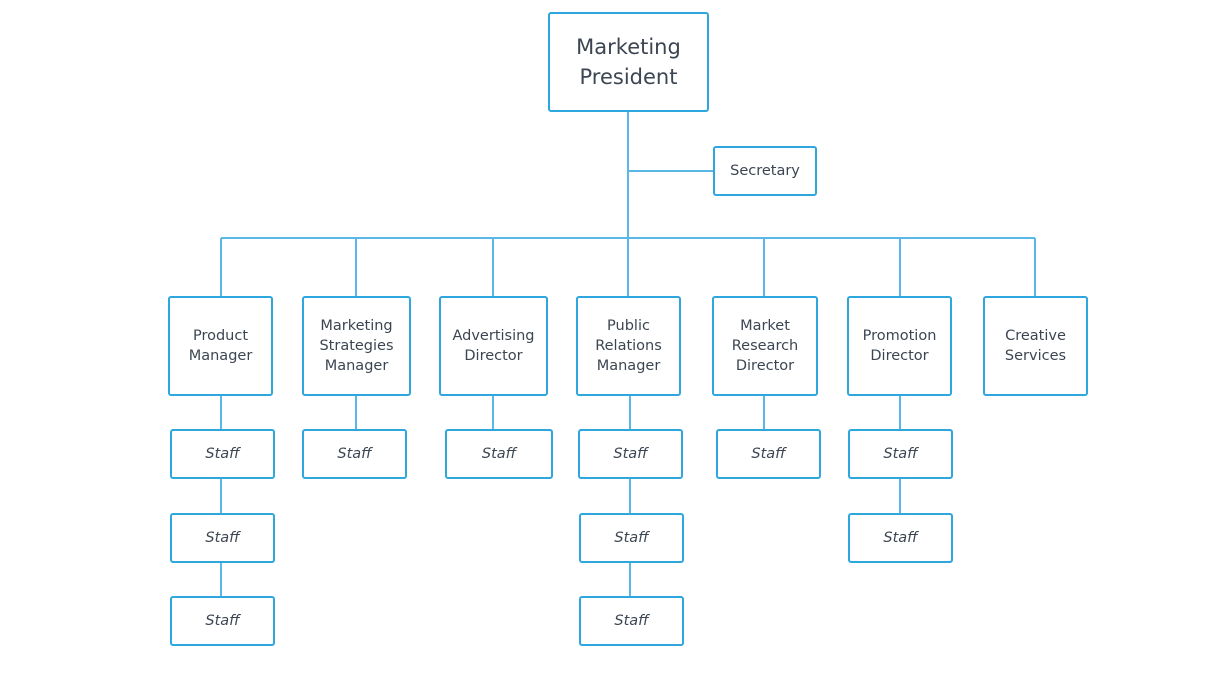  I want to click on node-label: Promotion Director, so click(899, 346).